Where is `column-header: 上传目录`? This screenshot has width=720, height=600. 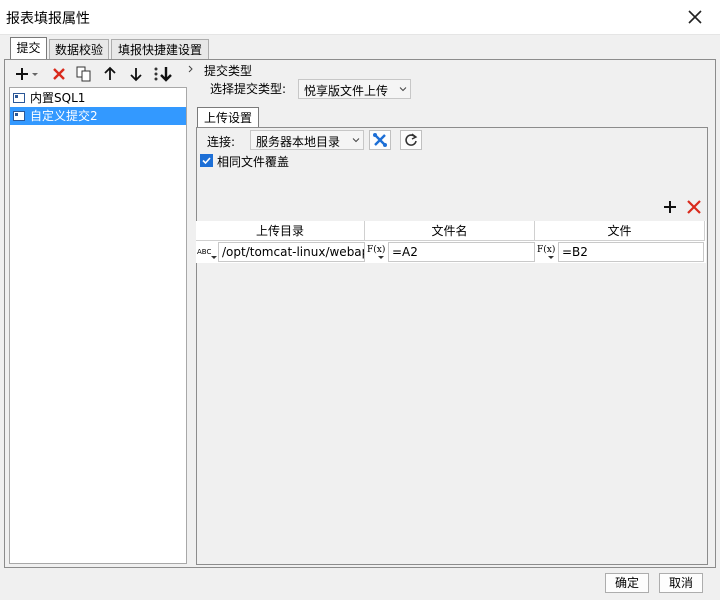 column-header: 上传目录 is located at coordinates (280, 231).